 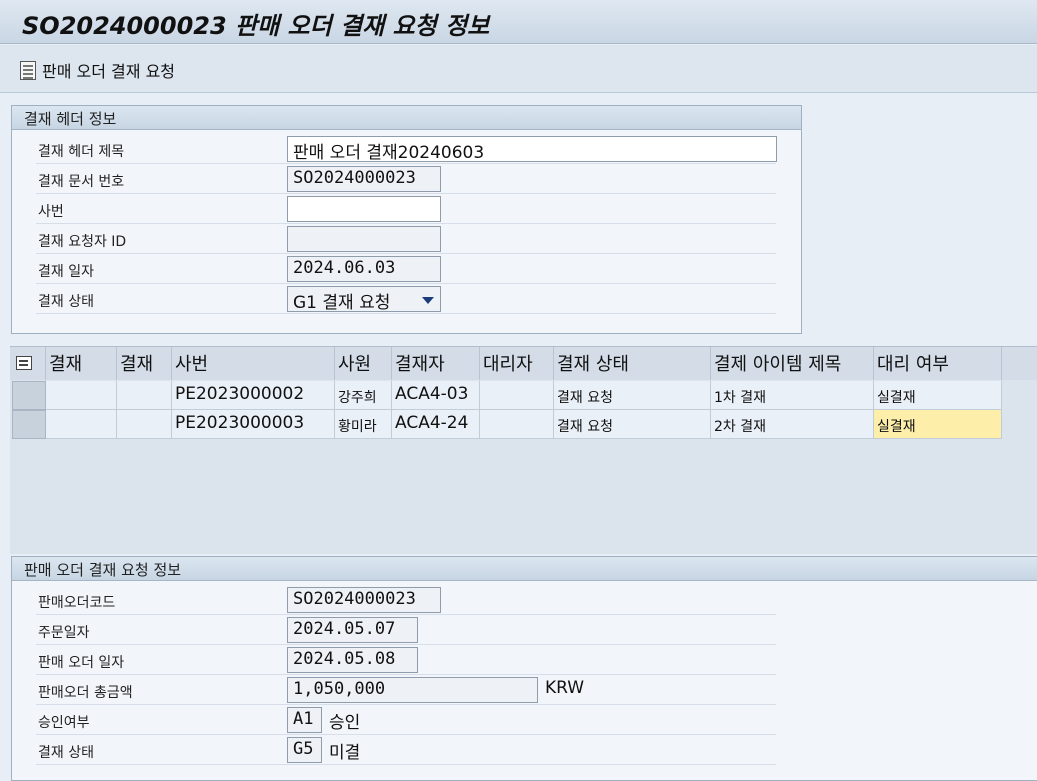 What do you see at coordinates (352, 630) in the screenshot?
I see `order-date-field: 2024.05.07` at bounding box center [352, 630].